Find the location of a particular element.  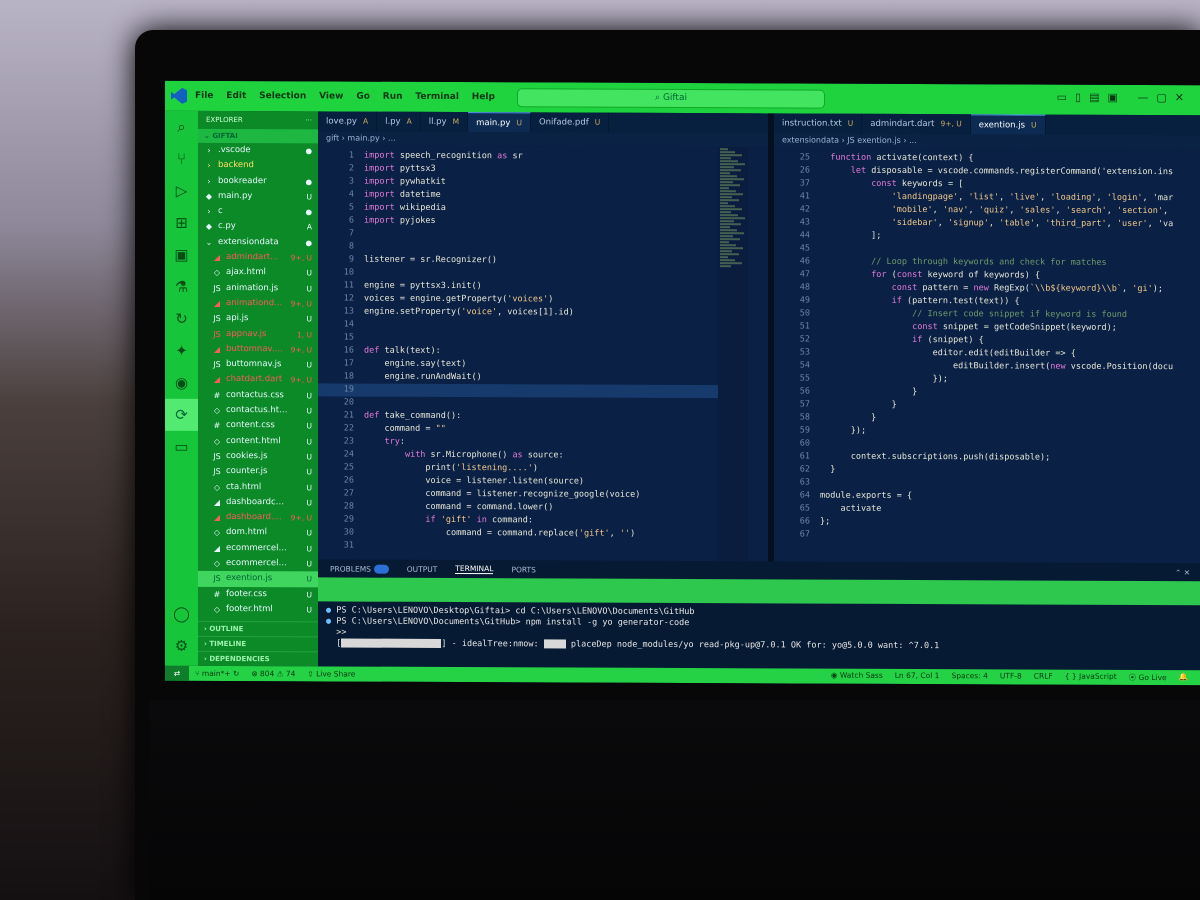

editor-tab: l.py A is located at coordinates (399, 121).